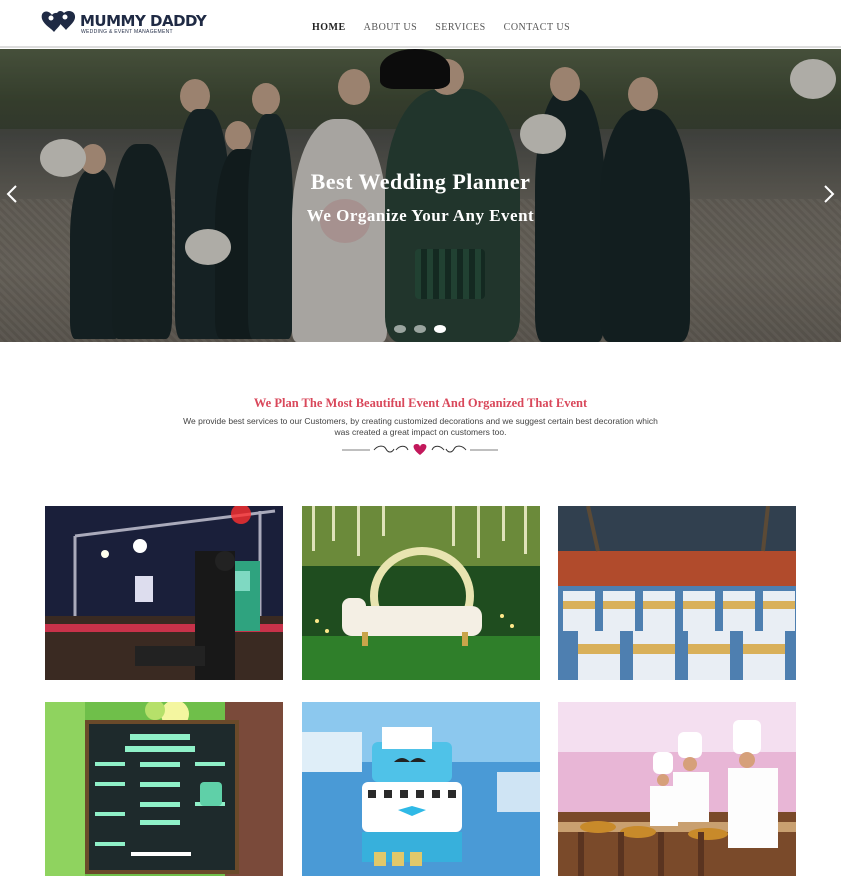 This screenshot has height=884, width=841. I want to click on heart-ornament-icon, so click(420, 449).